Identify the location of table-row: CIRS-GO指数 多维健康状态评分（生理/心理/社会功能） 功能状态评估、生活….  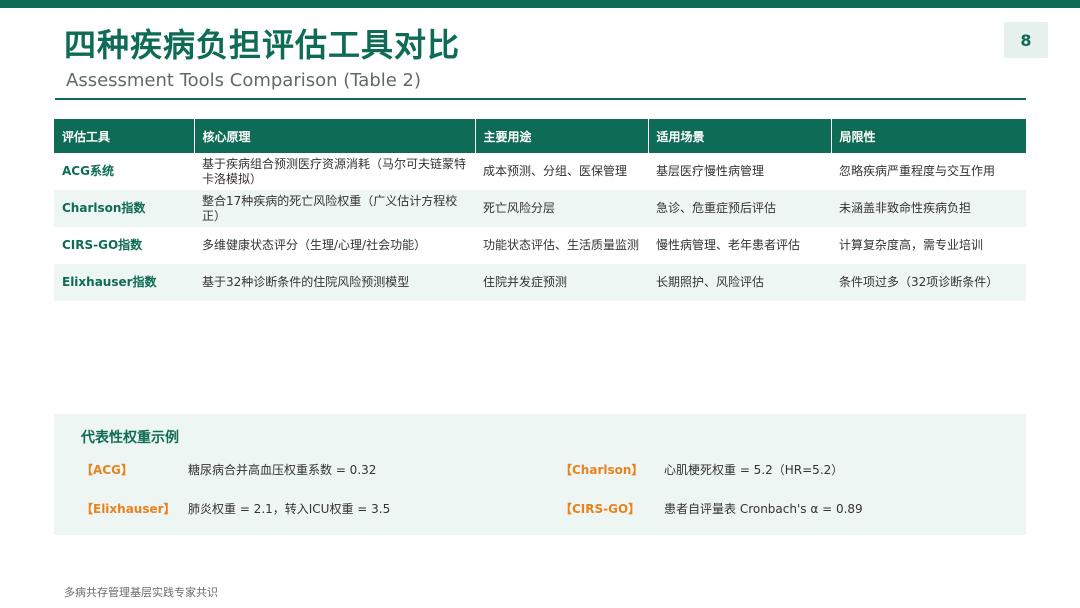
(540, 245).